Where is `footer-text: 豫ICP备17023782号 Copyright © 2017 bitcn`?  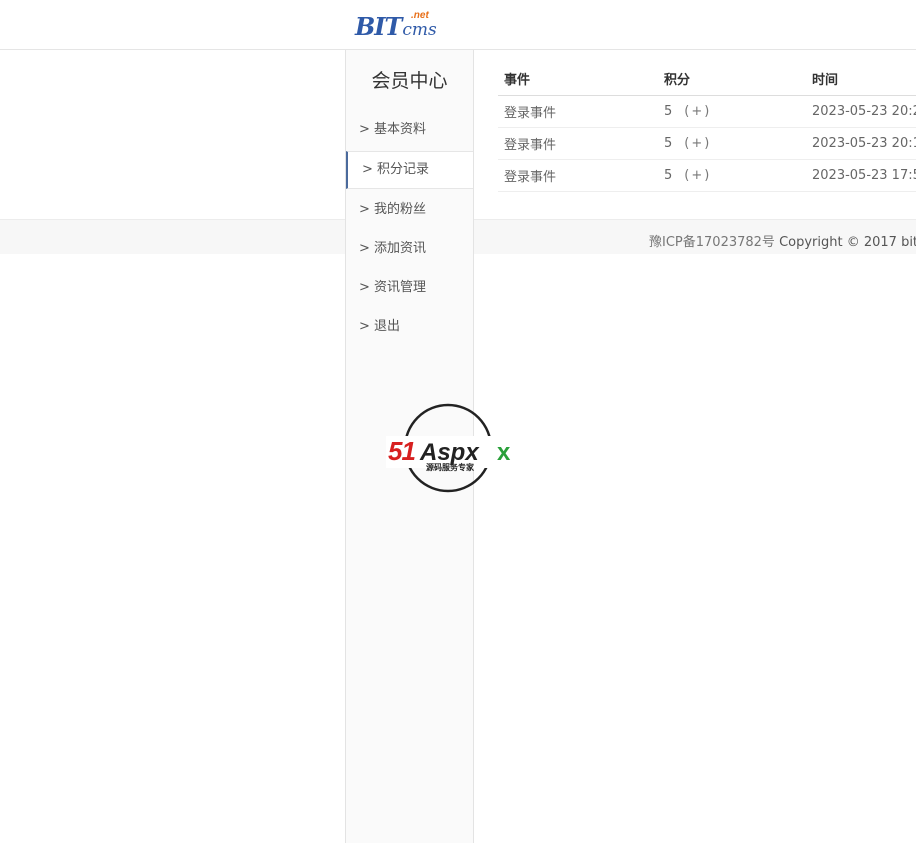 footer-text: 豫ICP备17023782号 Copyright © 2017 bitcn is located at coordinates (782, 240).